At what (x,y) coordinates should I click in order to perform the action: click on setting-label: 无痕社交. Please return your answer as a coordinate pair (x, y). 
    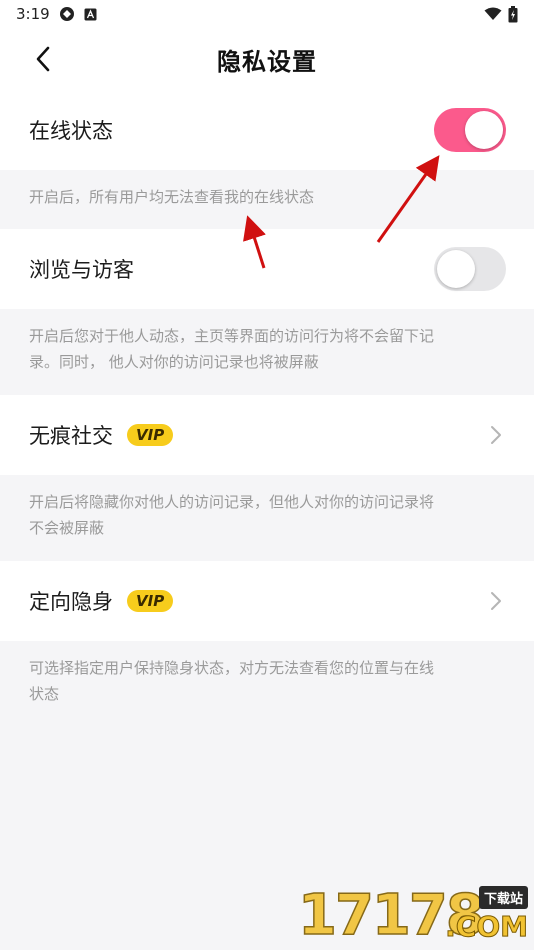
    Looking at the image, I should click on (71, 436).